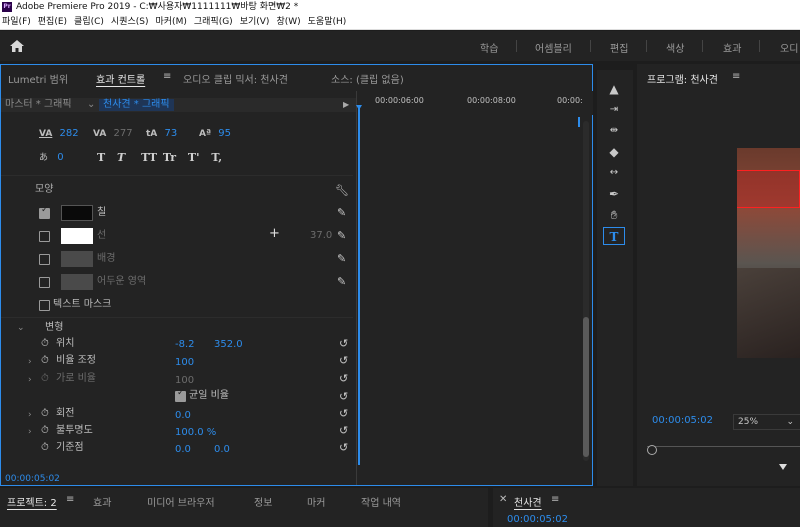  Describe the element at coordinates (121, 157) in the screenshot. I see `faux-italic-button: T` at that location.